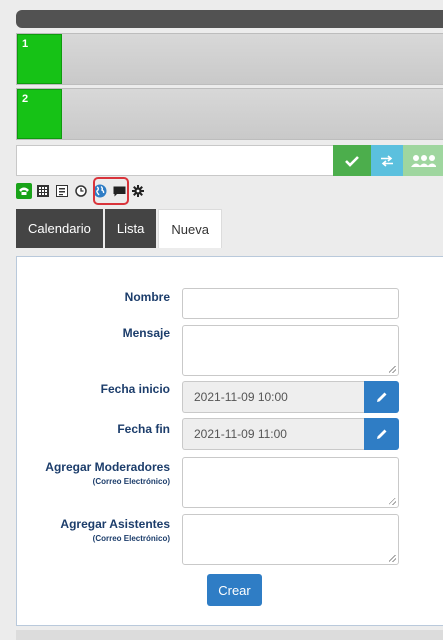 This screenshot has height=640, width=443. Describe the element at coordinates (234, 590) in the screenshot. I see `crear-button: Crear` at that location.